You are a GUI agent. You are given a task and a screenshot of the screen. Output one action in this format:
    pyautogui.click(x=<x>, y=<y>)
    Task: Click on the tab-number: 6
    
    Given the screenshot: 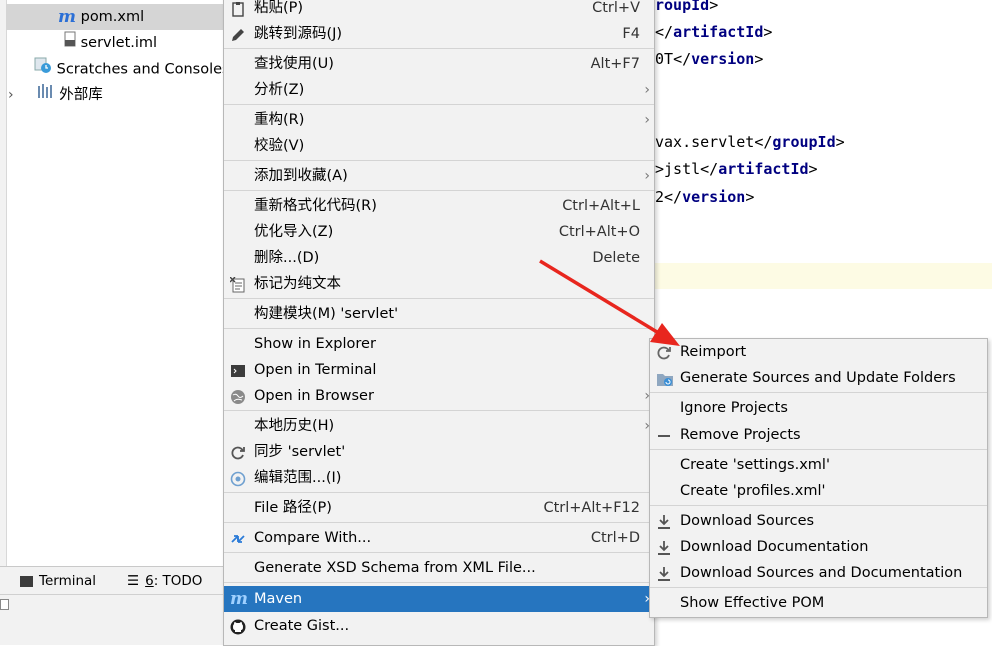 What is the action you would take?
    pyautogui.click(x=149, y=581)
    